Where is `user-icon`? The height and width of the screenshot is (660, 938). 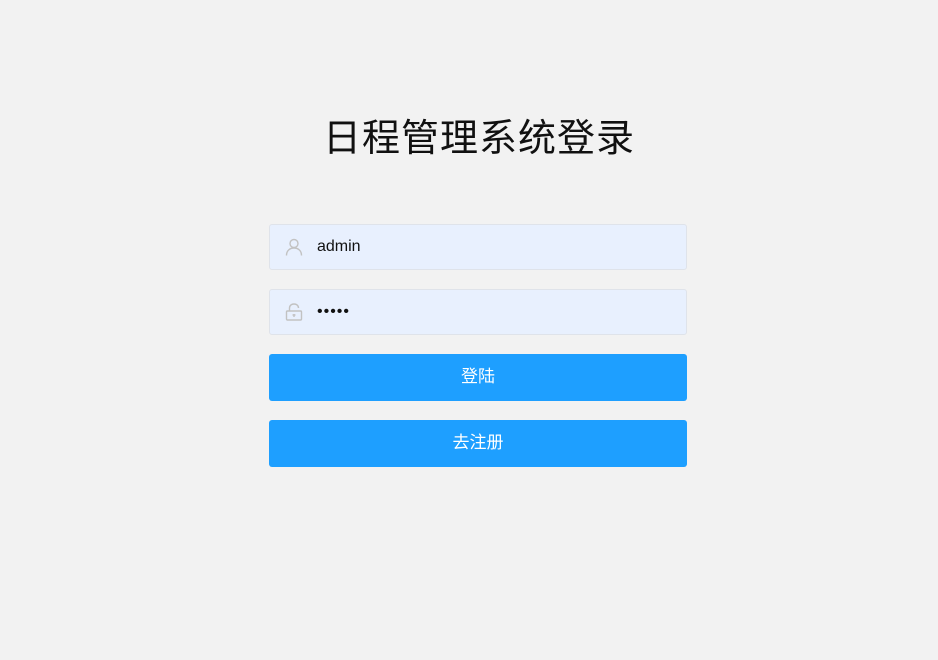
user-icon is located at coordinates (294, 247).